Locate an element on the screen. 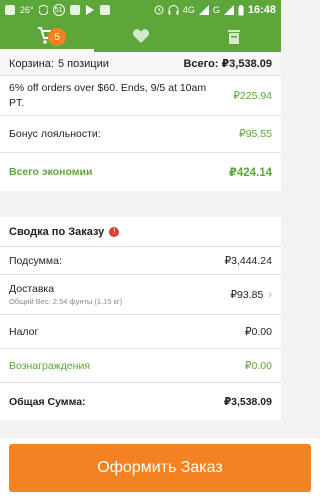 This screenshot has width=320, height=500. rewards-value: ₽0.00 is located at coordinates (258, 365).